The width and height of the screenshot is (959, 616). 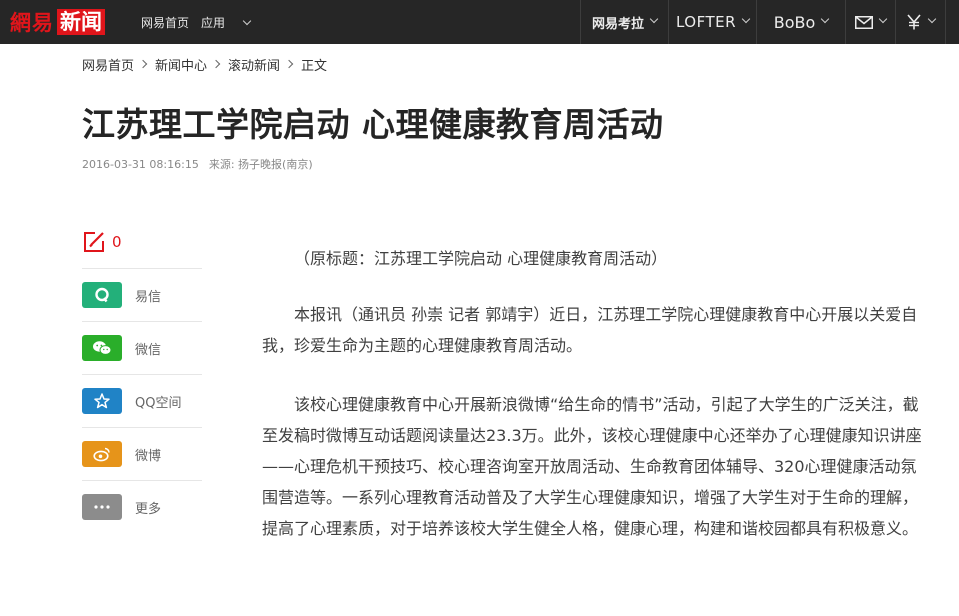 I want to click on nav-apps-label: 应用, so click(x=213, y=22).